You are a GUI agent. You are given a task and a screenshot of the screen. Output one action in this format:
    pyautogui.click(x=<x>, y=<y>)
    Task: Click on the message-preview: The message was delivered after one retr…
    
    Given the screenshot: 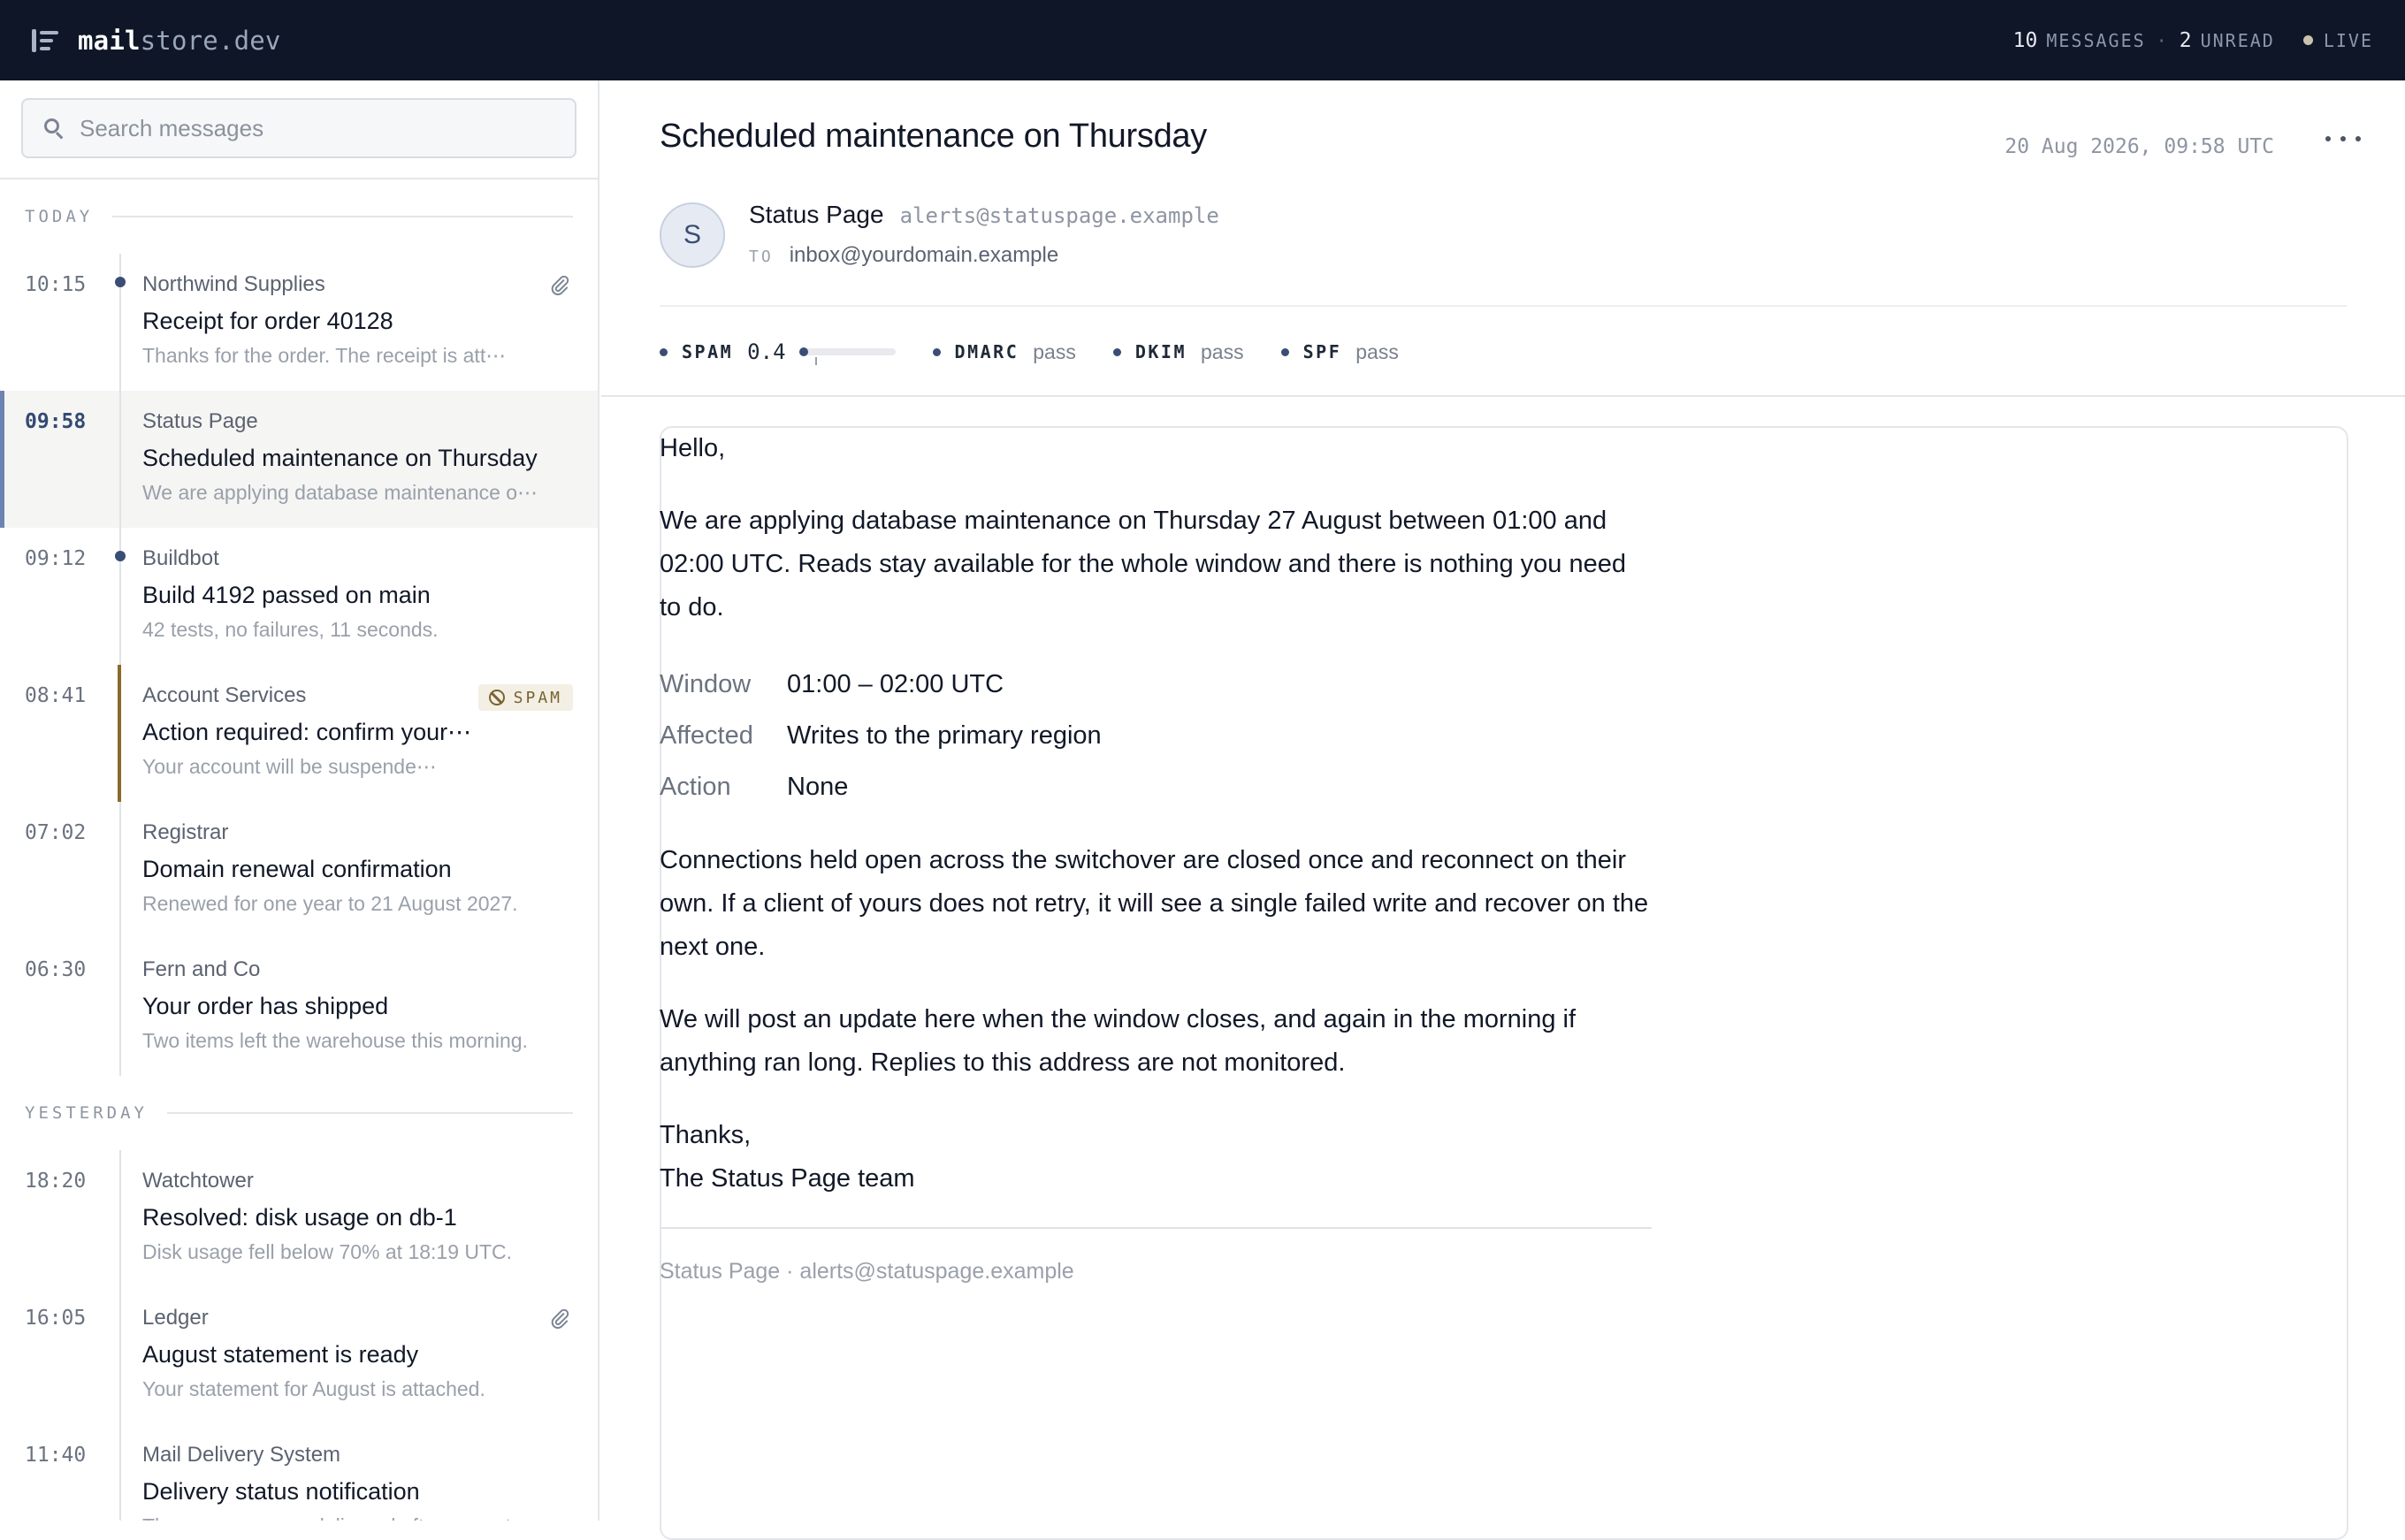 What is the action you would take?
    pyautogui.click(x=357, y=1517)
    